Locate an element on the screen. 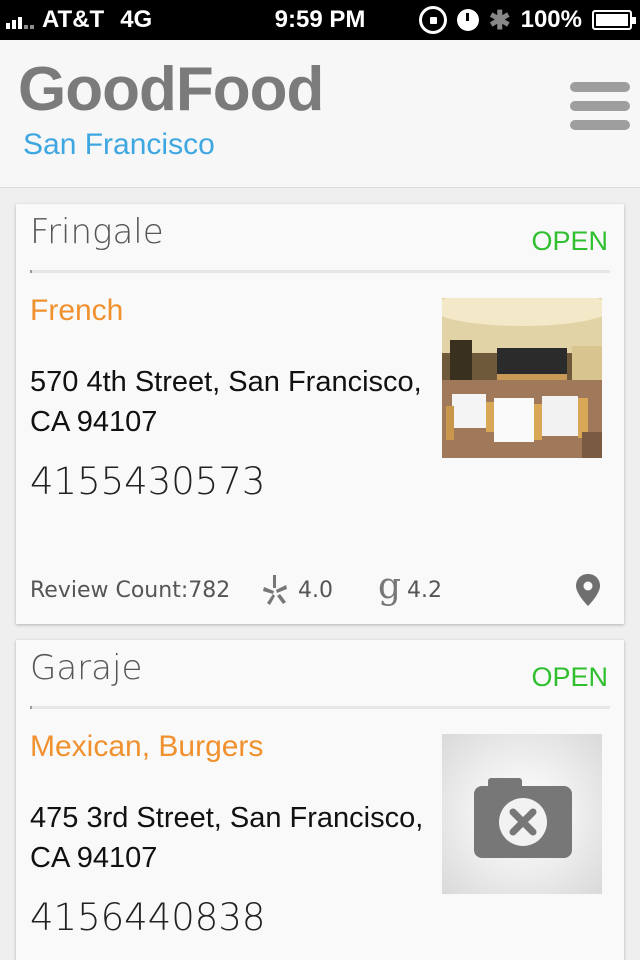 The height and width of the screenshot is (960, 640). restaurant-name: Garaje is located at coordinates (86, 668).